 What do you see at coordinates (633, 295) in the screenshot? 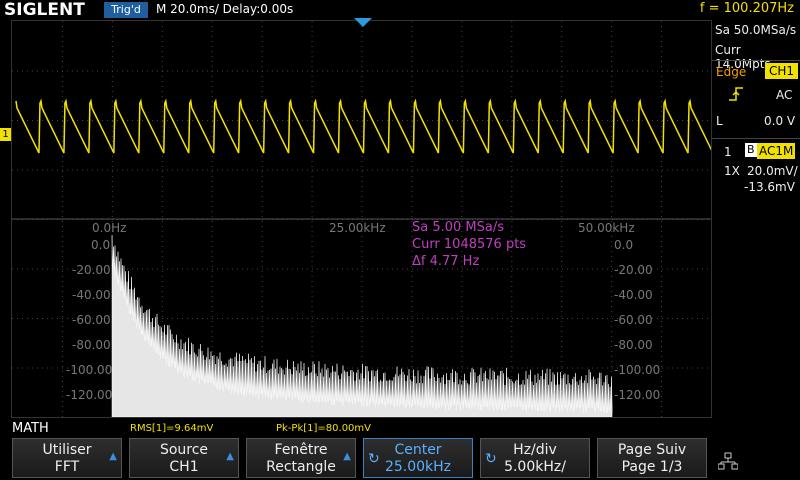
I see `fft-db-label-right: -40.00` at bounding box center [633, 295].